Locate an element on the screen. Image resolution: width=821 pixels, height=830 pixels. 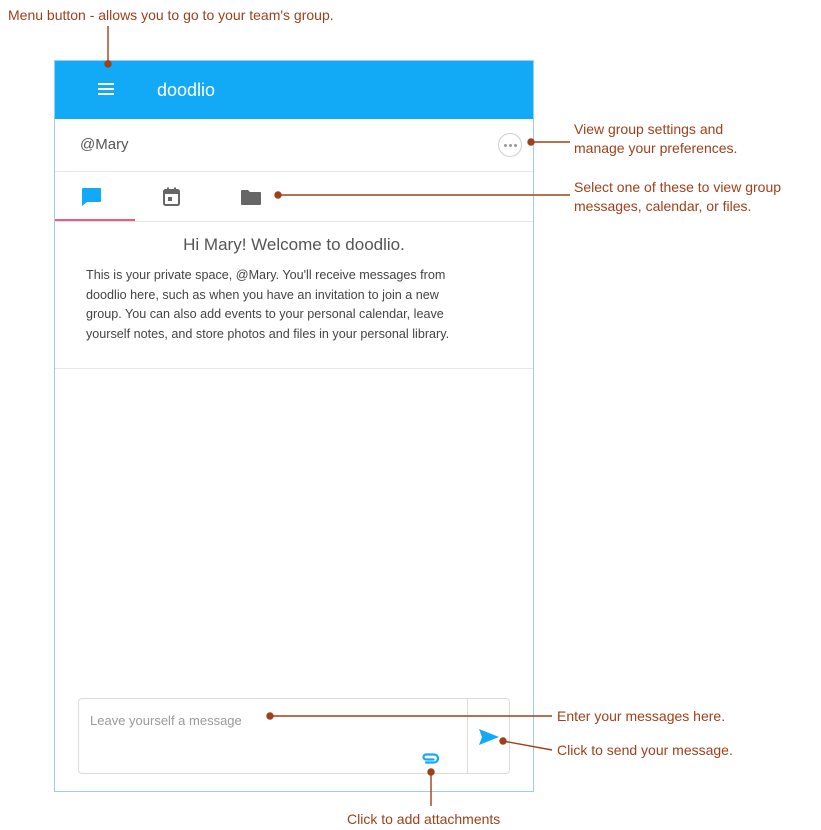
annotation-tabs-line1: Select one of these to view group is located at coordinates (678, 187).